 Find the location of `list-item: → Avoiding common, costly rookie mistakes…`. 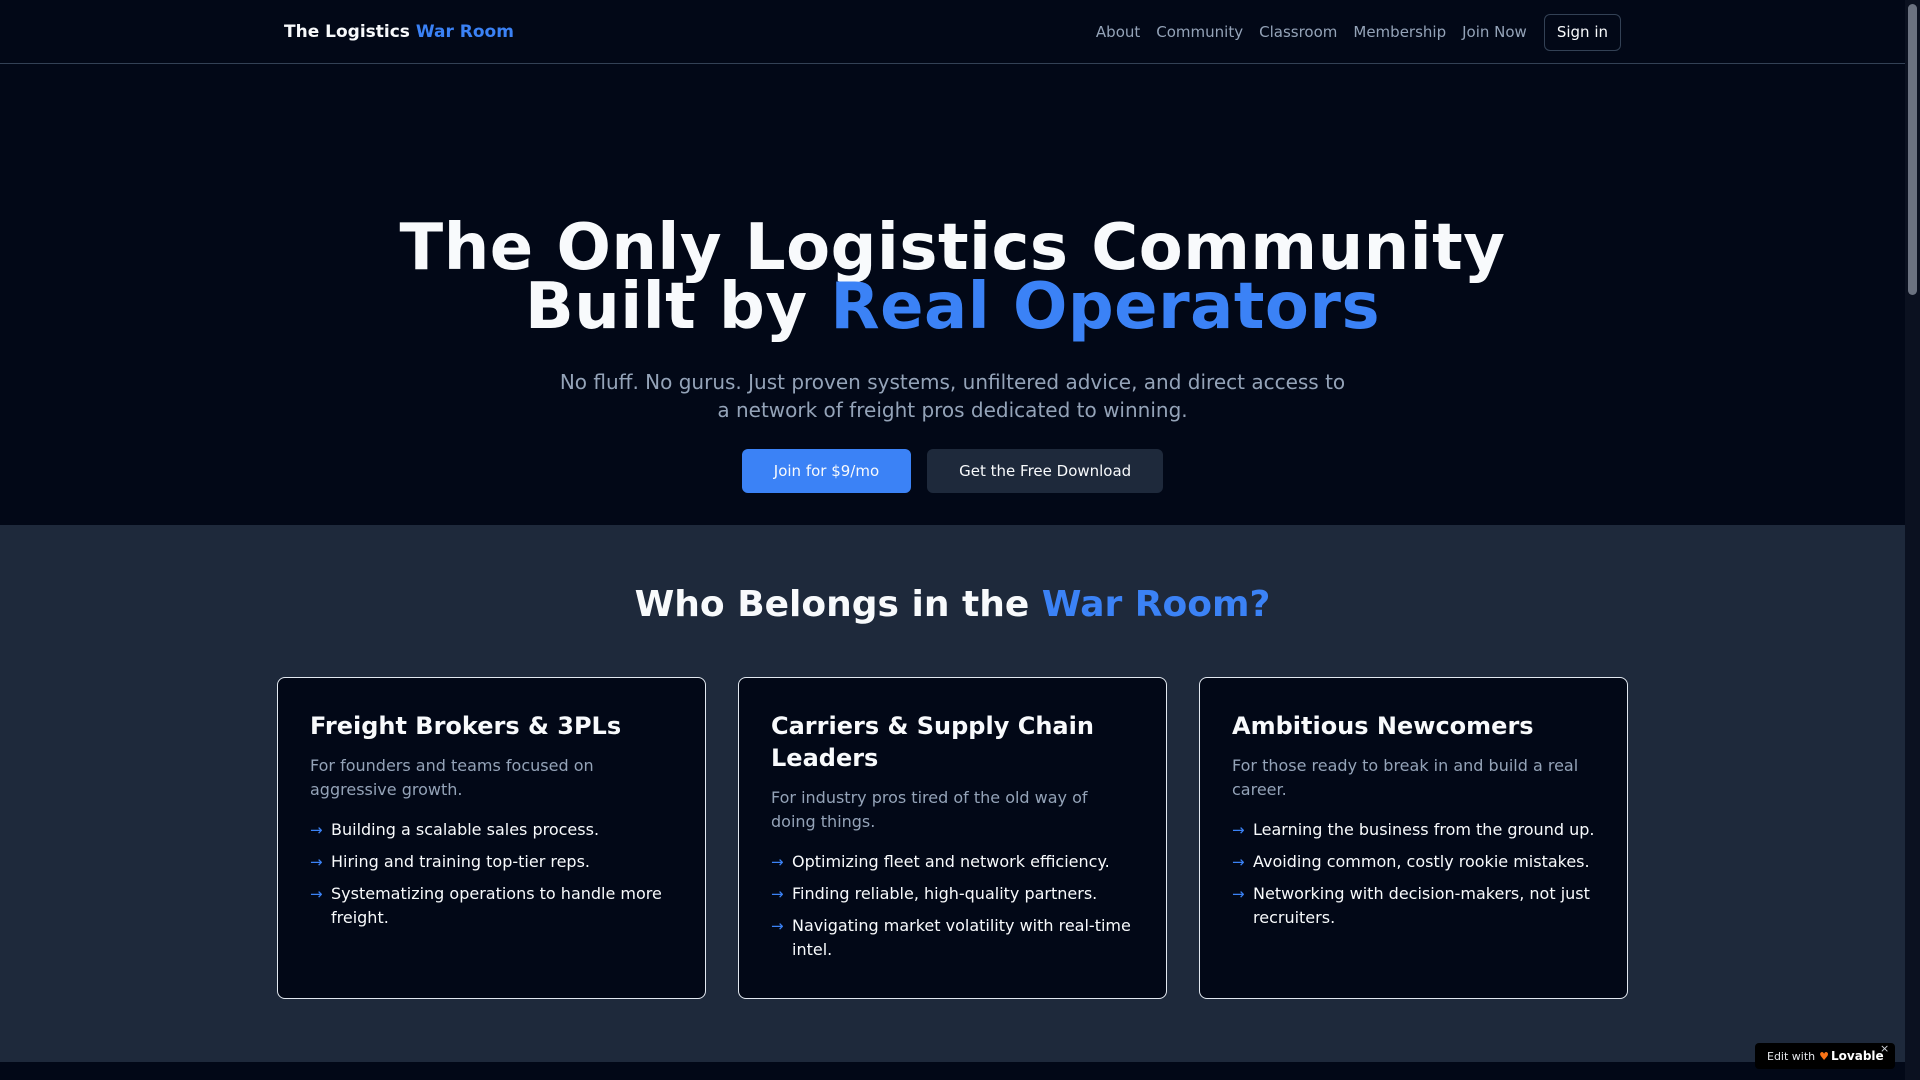

list-item: → Avoiding common, costly rookie mistakes… is located at coordinates (1413, 862).